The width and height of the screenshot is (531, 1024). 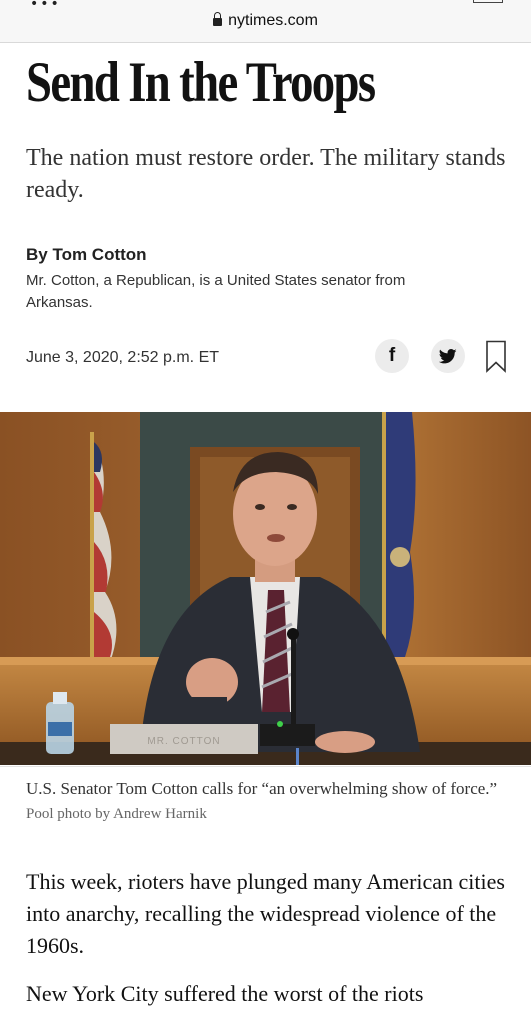 I want to click on twitter-share-button, so click(x=448, y=356).